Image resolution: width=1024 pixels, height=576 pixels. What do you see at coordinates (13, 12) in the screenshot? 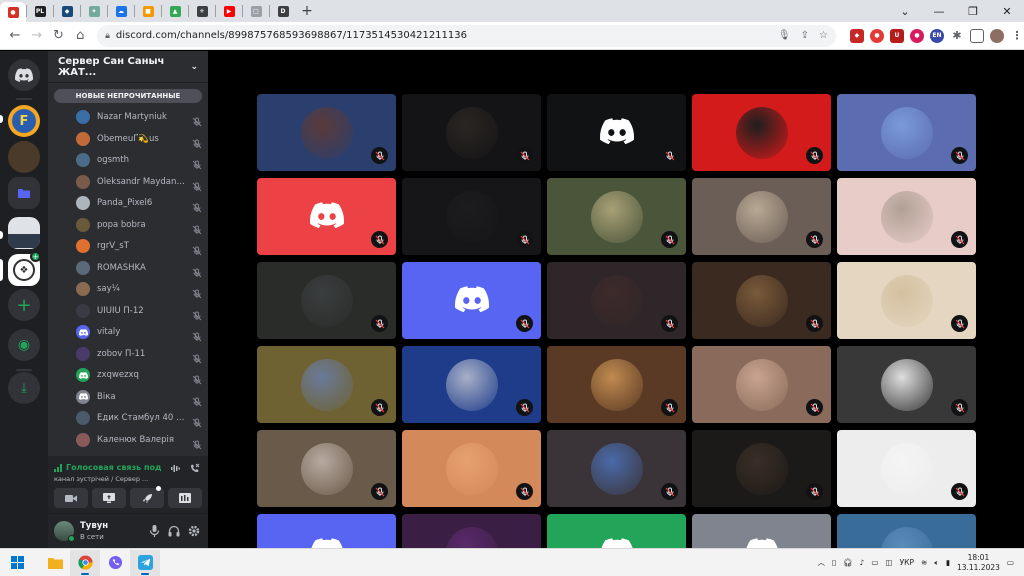
I see `browser-tab: ●` at bounding box center [13, 12].